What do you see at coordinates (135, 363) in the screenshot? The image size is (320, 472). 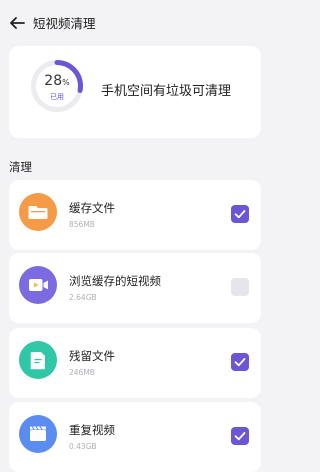 I see `clean-item-residual-files: 残留文件 246MB` at bounding box center [135, 363].